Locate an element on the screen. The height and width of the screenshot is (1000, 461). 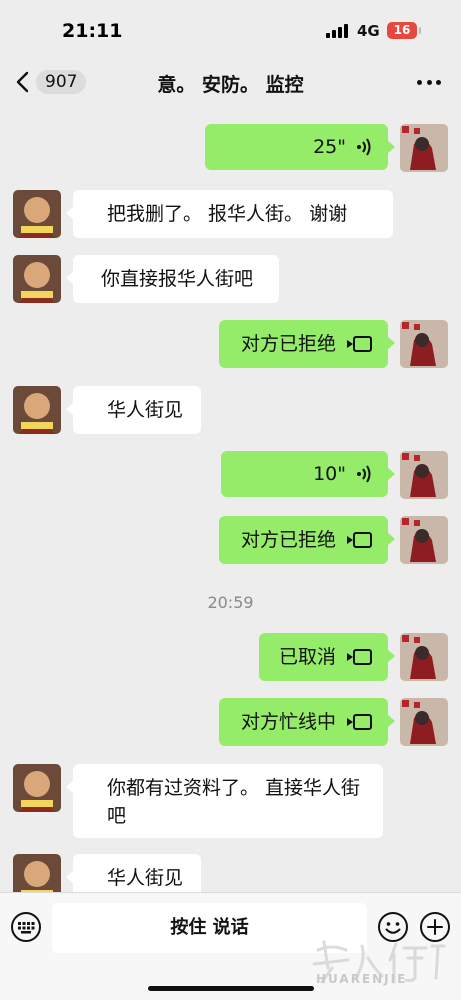
message-text: 你直接报华人街吧 is located at coordinates (177, 279).